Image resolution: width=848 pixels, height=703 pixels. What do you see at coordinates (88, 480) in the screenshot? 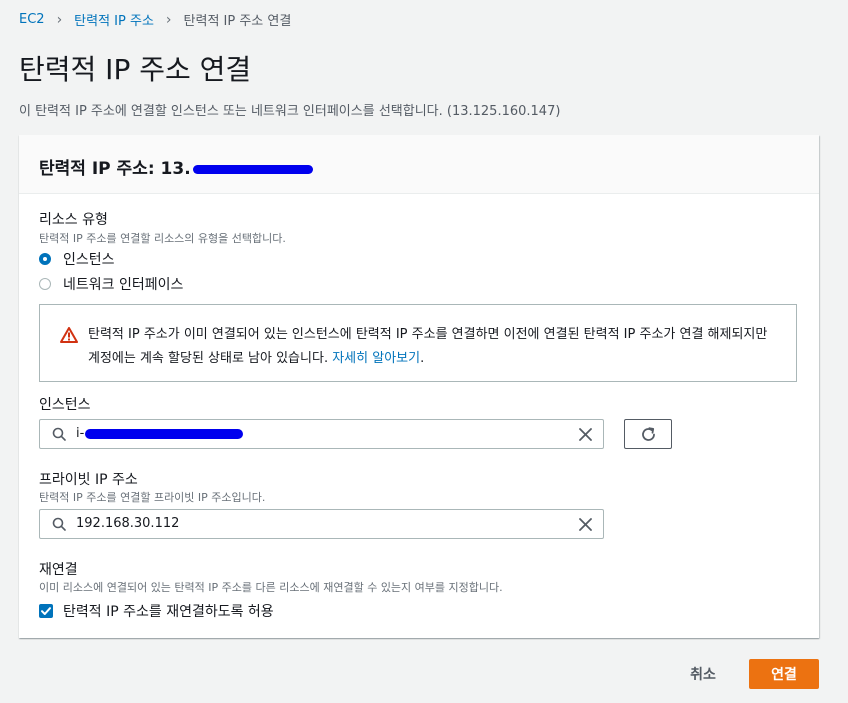
I see `private-ip-label: 프라이빗 IP 주소` at bounding box center [88, 480].